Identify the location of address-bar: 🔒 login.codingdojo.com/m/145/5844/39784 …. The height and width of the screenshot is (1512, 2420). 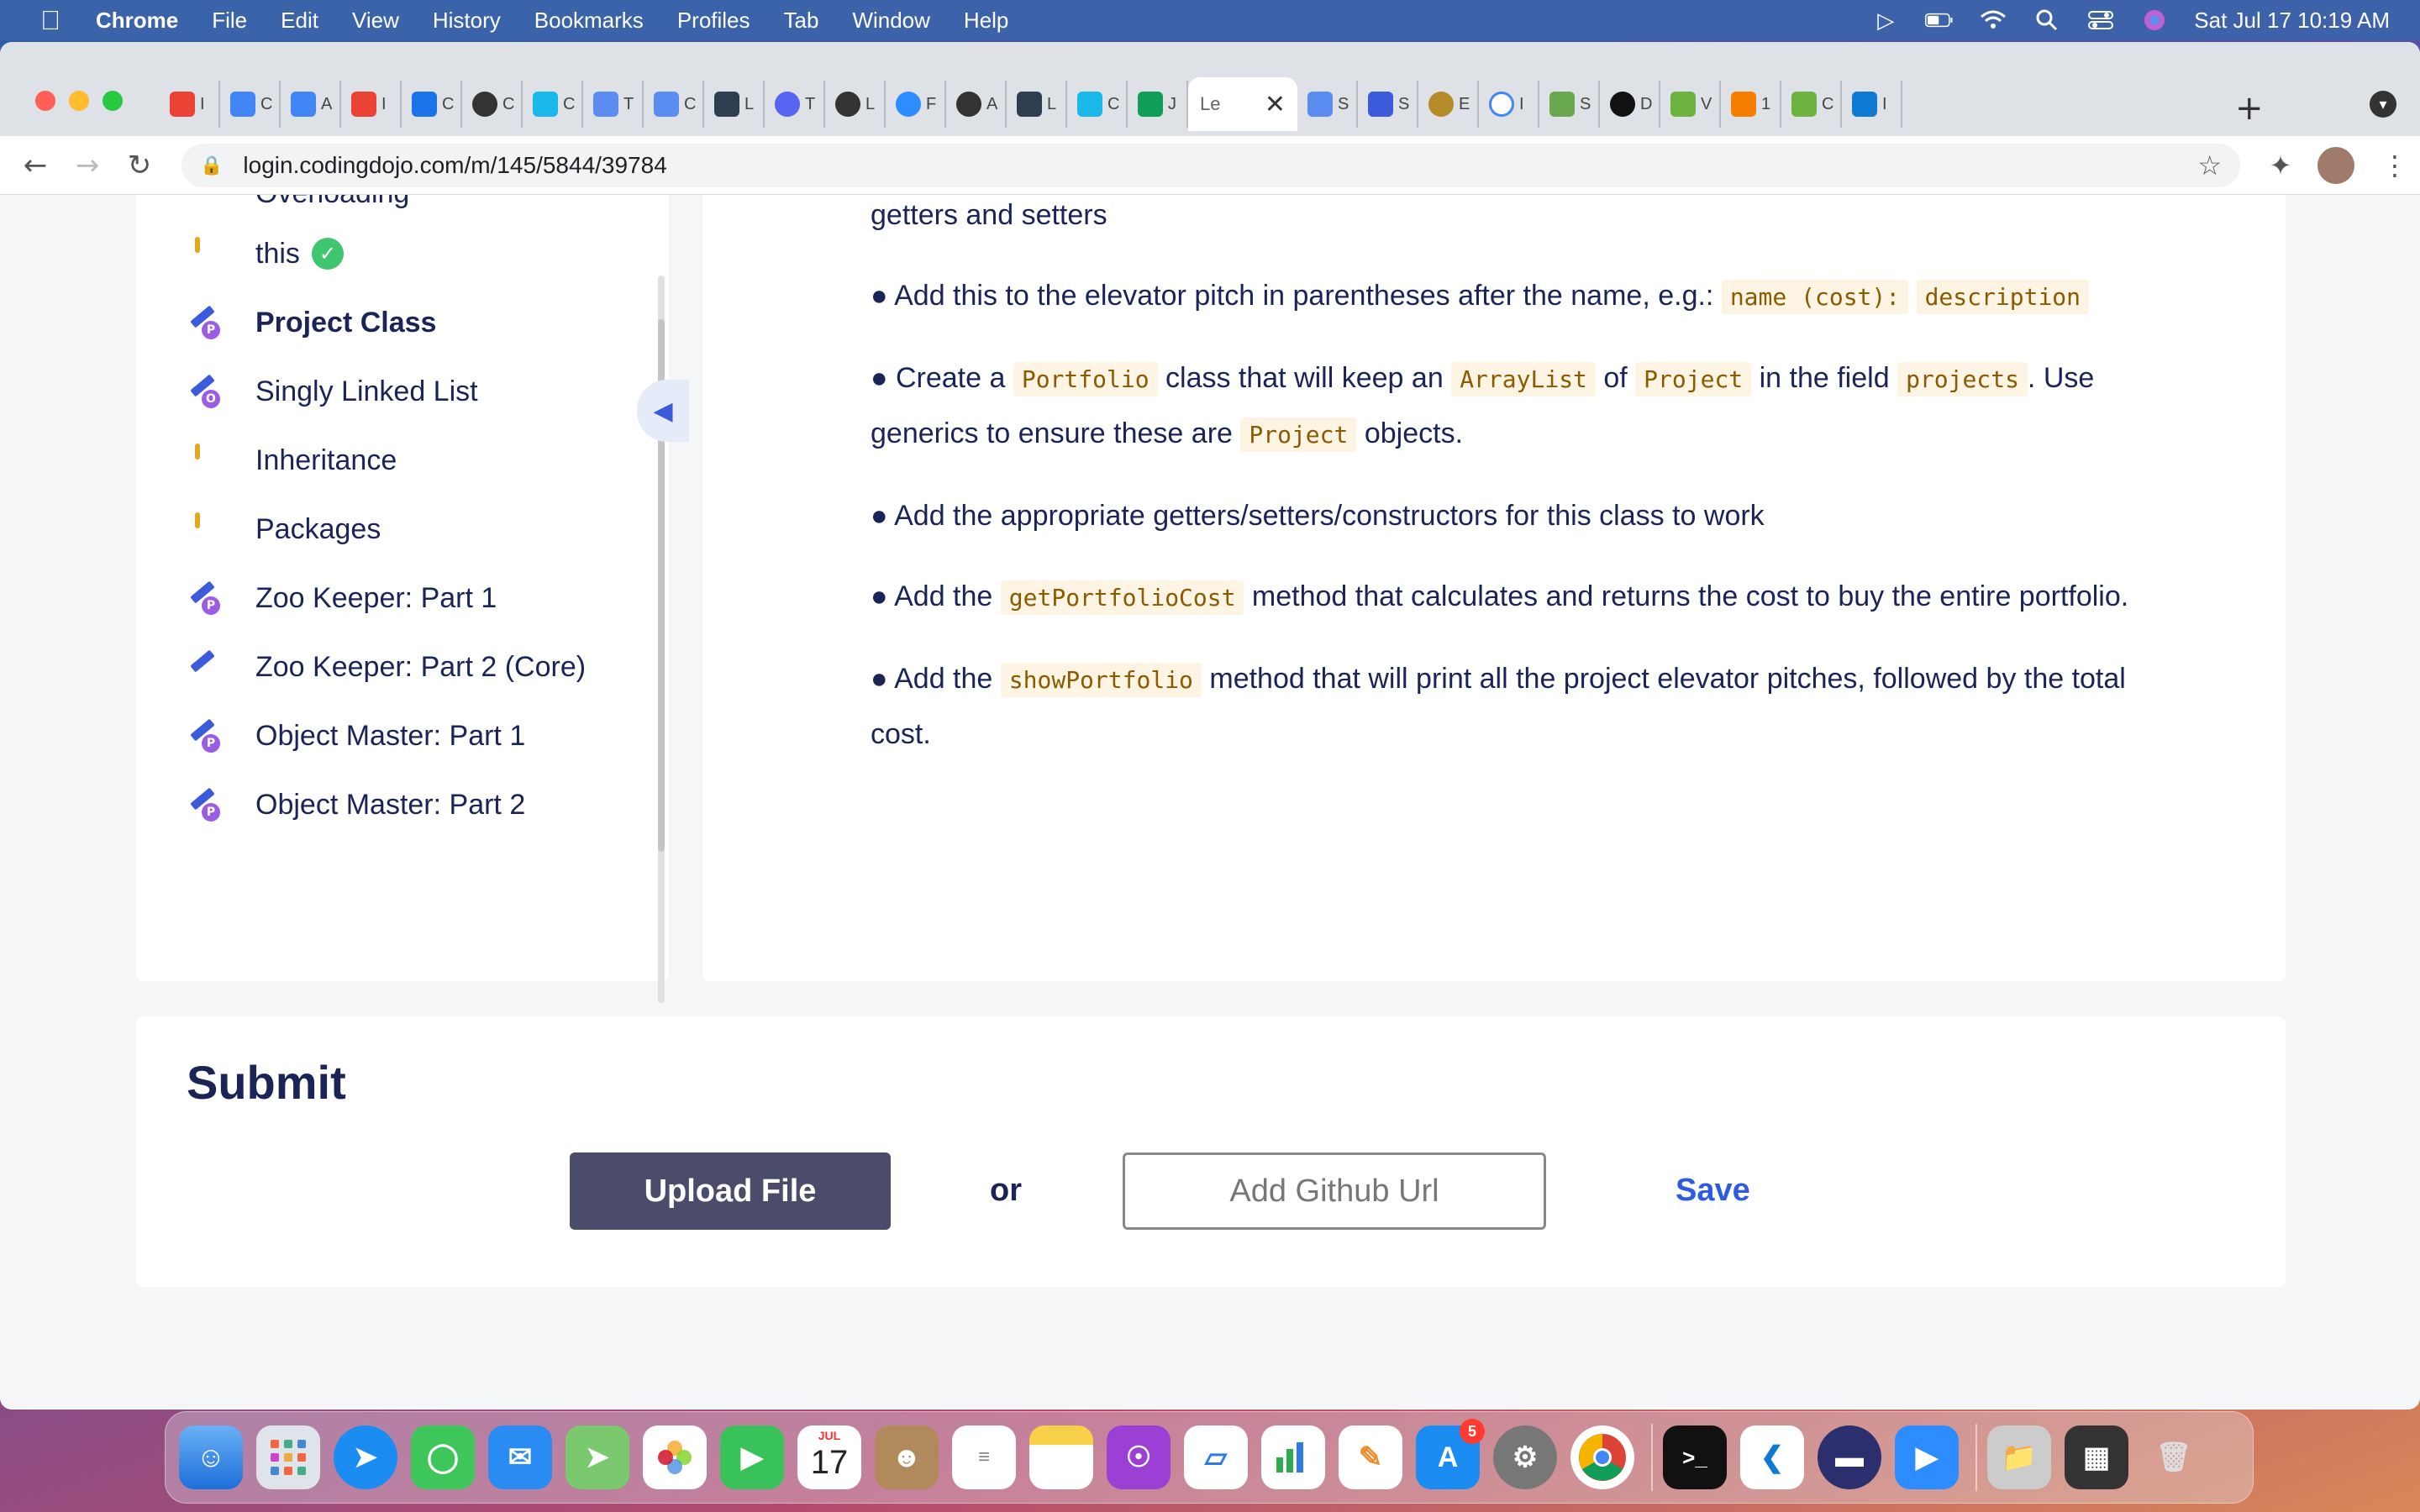
(1211, 165).